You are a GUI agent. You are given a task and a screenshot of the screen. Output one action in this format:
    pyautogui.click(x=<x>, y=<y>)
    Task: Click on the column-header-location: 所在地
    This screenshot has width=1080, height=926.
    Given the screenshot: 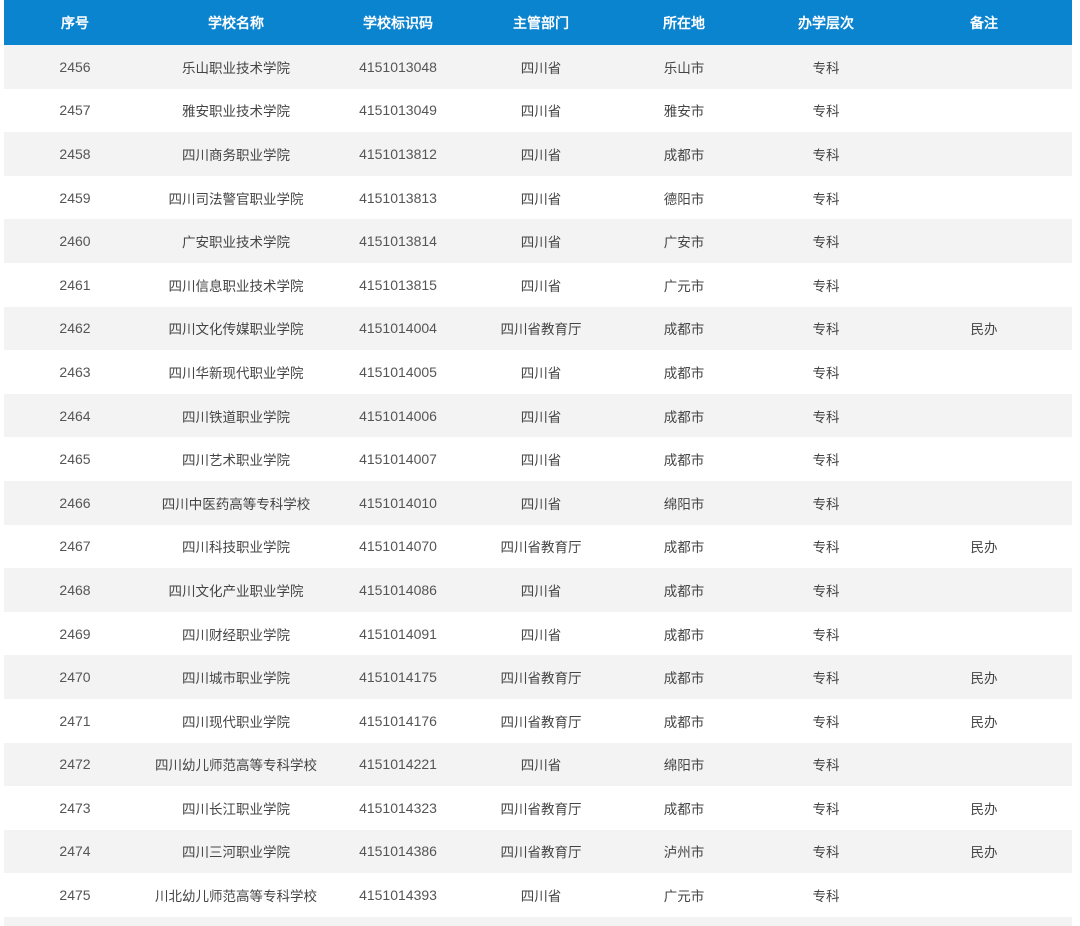 What is the action you would take?
    pyautogui.click(x=684, y=23)
    